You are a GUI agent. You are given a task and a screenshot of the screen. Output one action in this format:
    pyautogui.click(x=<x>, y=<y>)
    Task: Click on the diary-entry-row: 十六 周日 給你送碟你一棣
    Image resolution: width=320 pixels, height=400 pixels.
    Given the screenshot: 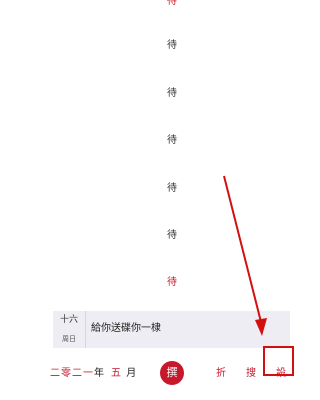 What is the action you would take?
    pyautogui.click(x=171, y=329)
    